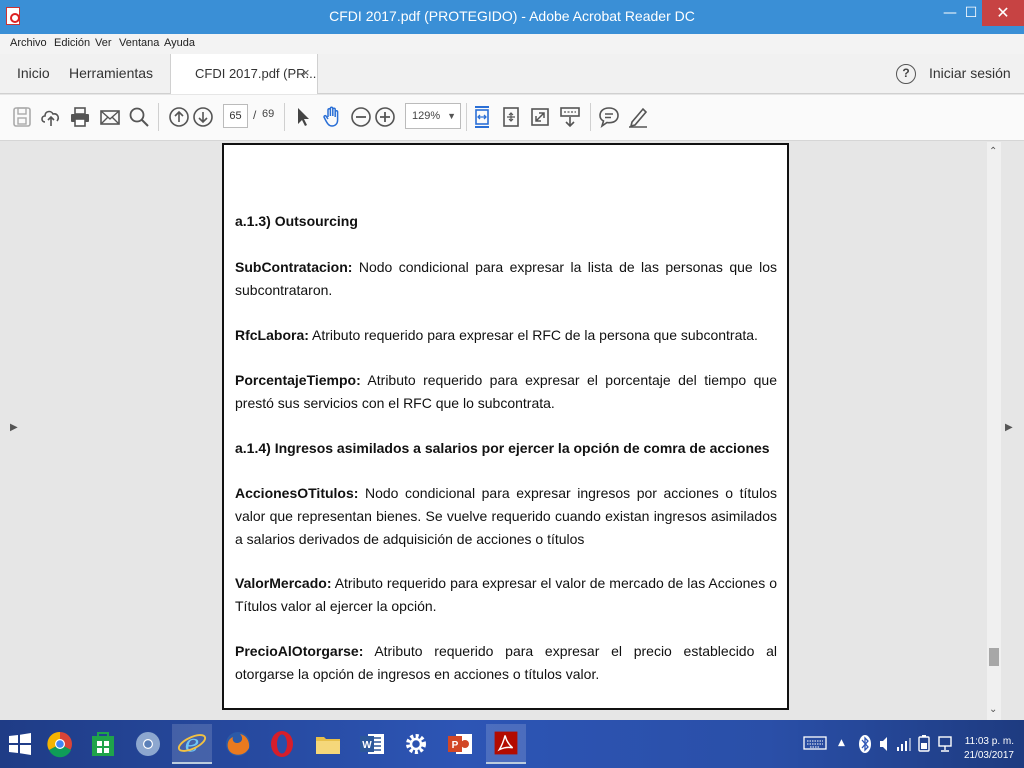 The width and height of the screenshot is (1024, 768). What do you see at coordinates (268, 114) in the screenshot?
I see `page-total: 69` at bounding box center [268, 114].